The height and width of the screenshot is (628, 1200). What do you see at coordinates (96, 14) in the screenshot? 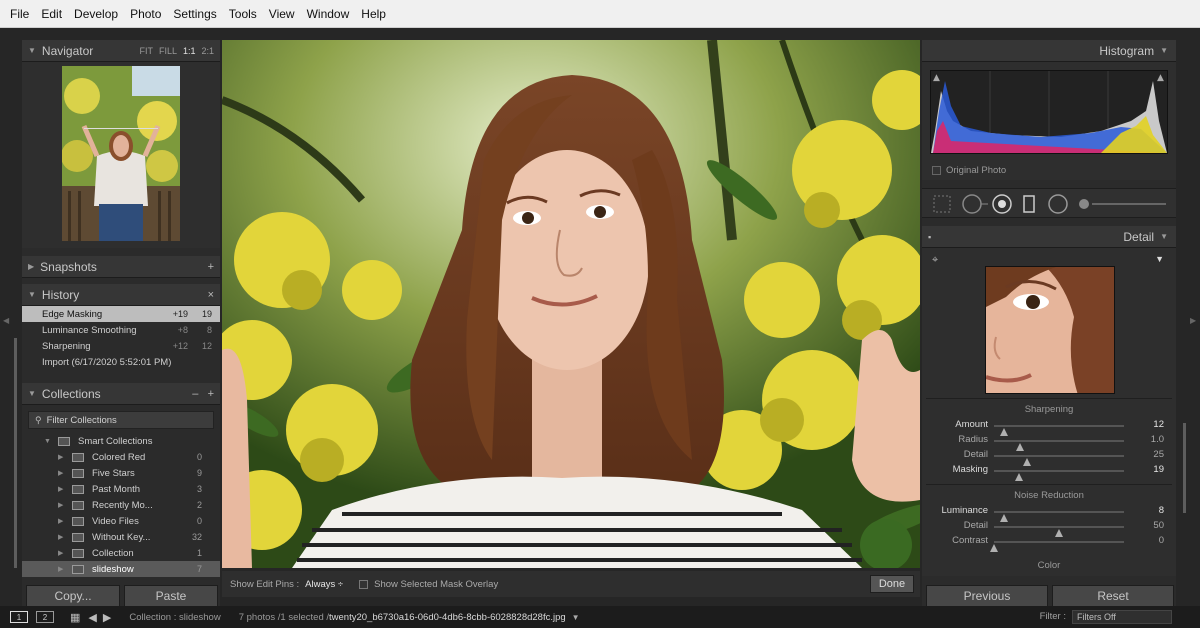
I see `menu-develop: Develop` at bounding box center [96, 14].